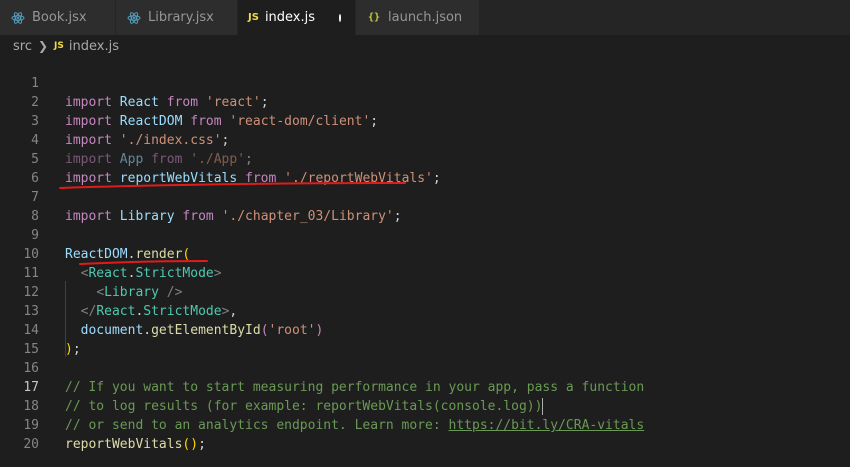 Image resolution: width=850 pixels, height=467 pixels. What do you see at coordinates (374, 17) in the screenshot?
I see `json-icon: {}` at bounding box center [374, 17].